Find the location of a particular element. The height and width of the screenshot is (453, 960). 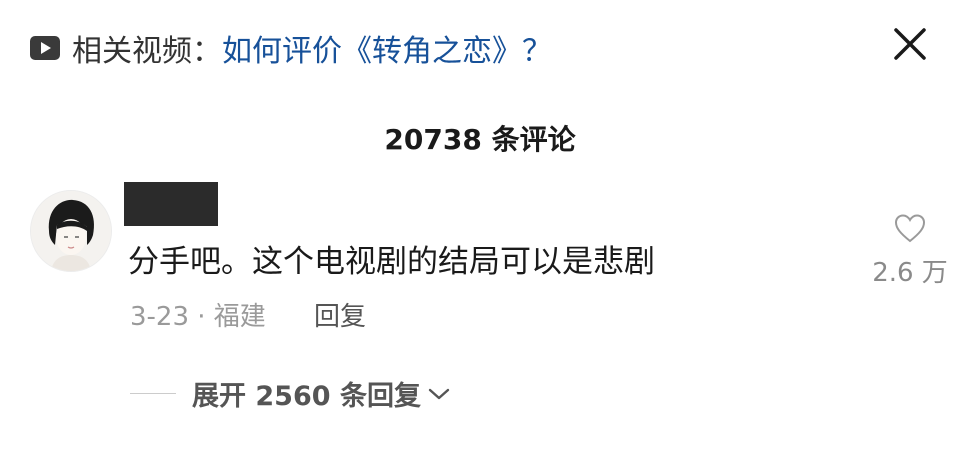

reply-button: 回复 is located at coordinates (340, 314).